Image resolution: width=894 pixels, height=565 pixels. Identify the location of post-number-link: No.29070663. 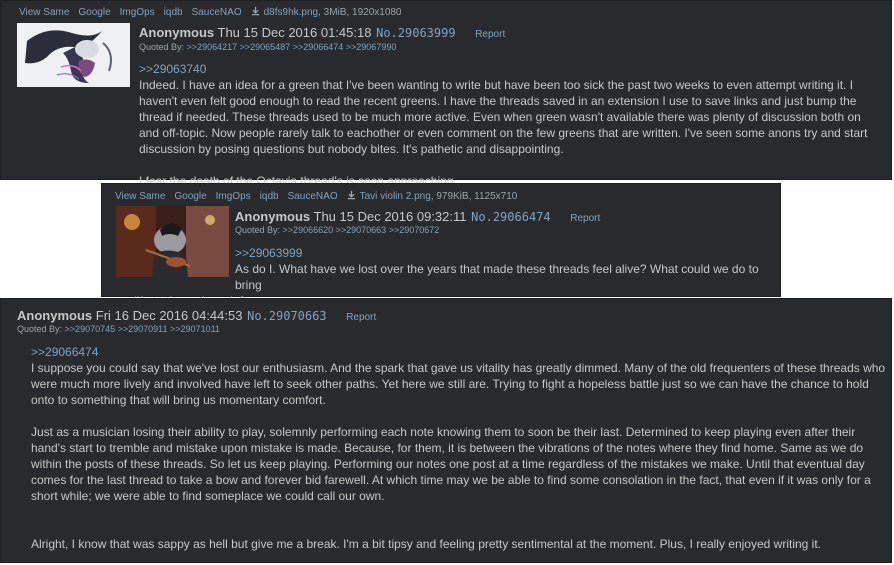
(286, 316).